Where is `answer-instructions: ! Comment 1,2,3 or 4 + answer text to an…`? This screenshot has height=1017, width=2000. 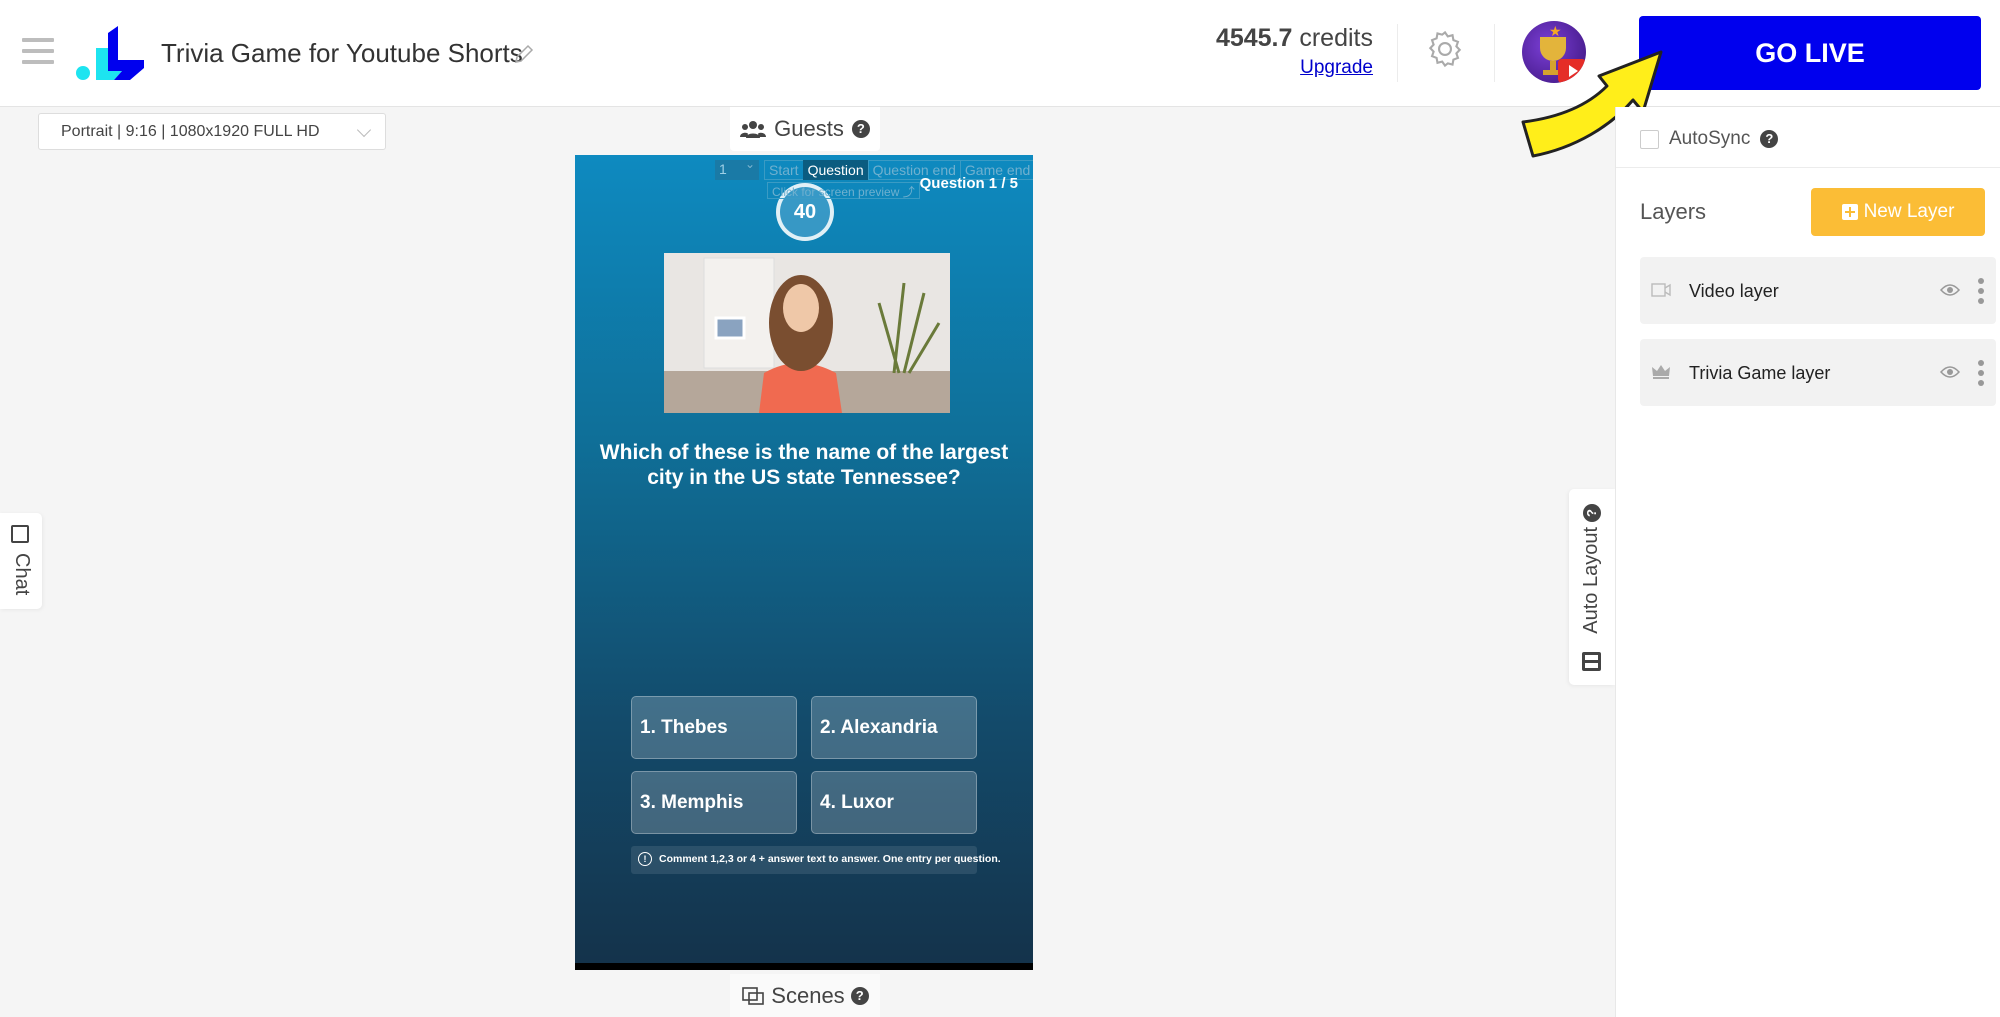 answer-instructions: ! Comment 1,2,3 or 4 + answer text to an… is located at coordinates (816, 860).